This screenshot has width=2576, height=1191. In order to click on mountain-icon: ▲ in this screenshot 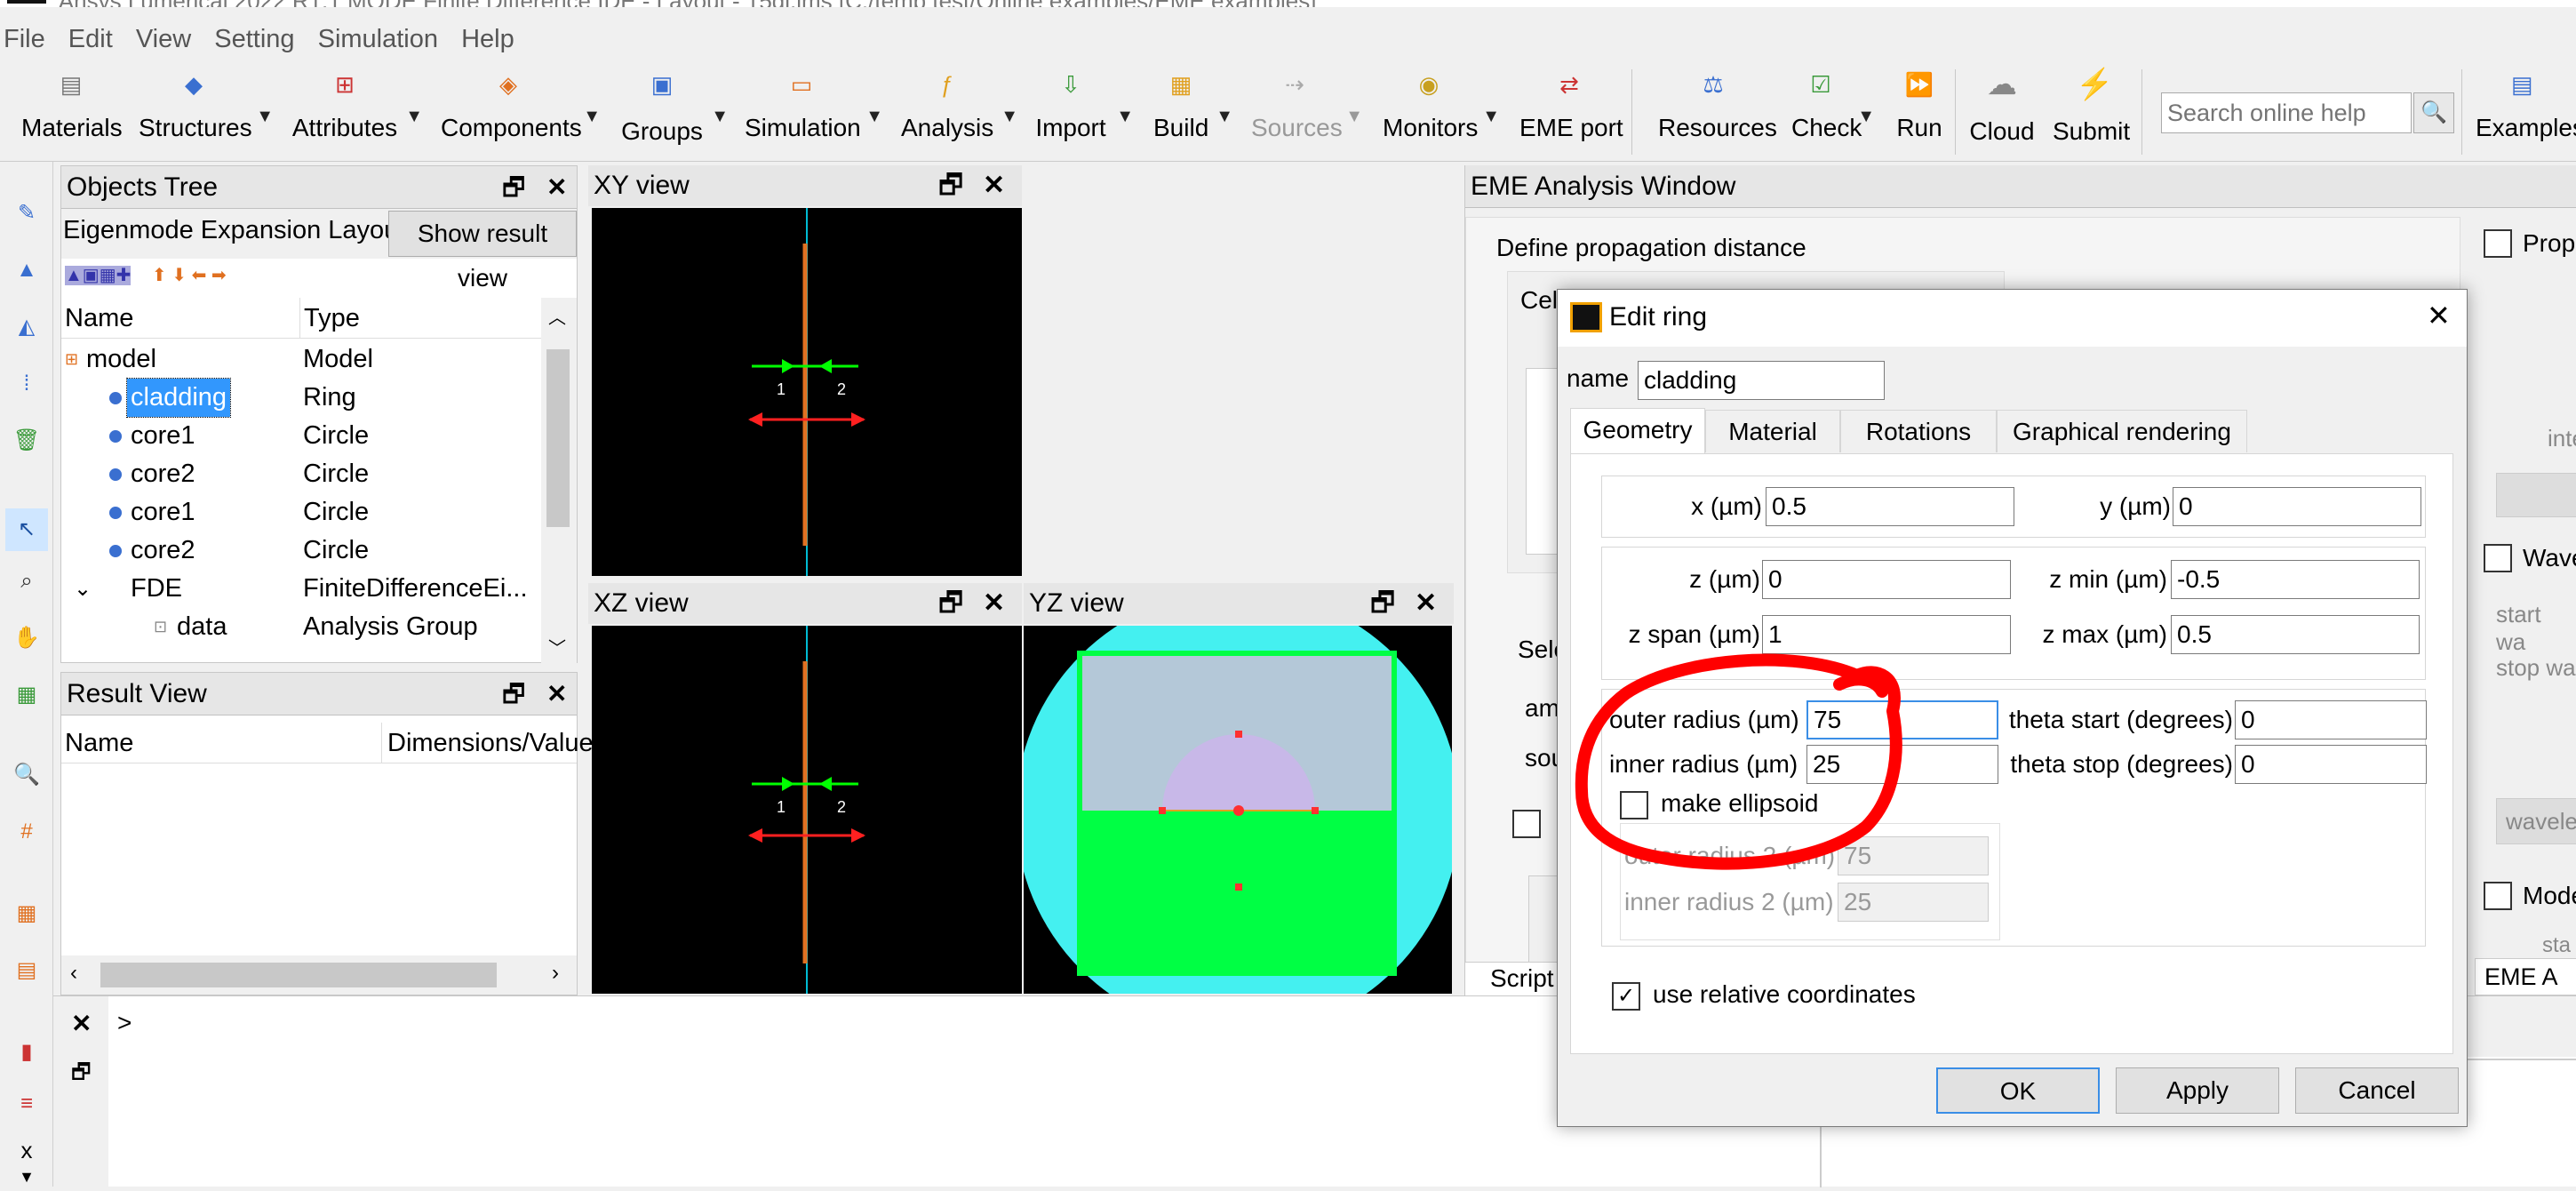, I will do `click(26, 270)`.